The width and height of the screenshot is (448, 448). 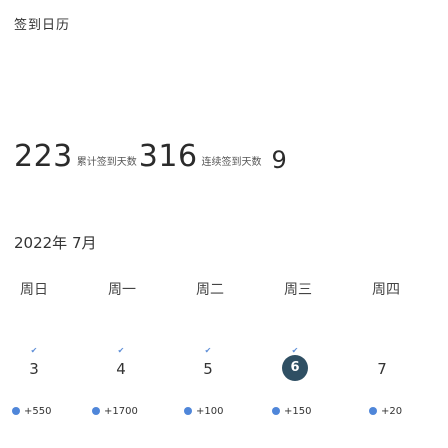 I want to click on day-number: 3, so click(x=34, y=369).